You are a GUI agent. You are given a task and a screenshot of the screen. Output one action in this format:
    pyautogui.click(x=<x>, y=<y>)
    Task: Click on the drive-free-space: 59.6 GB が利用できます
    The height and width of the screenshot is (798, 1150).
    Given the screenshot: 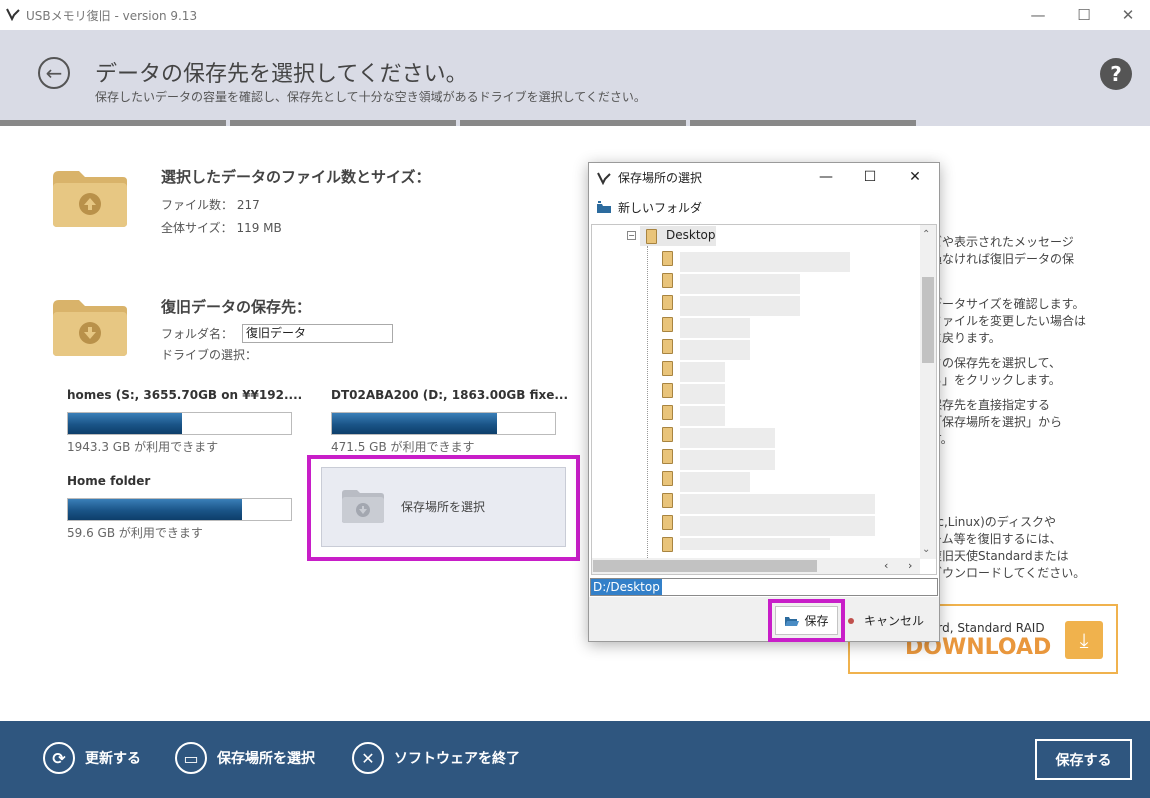 What is the action you would take?
    pyautogui.click(x=135, y=533)
    